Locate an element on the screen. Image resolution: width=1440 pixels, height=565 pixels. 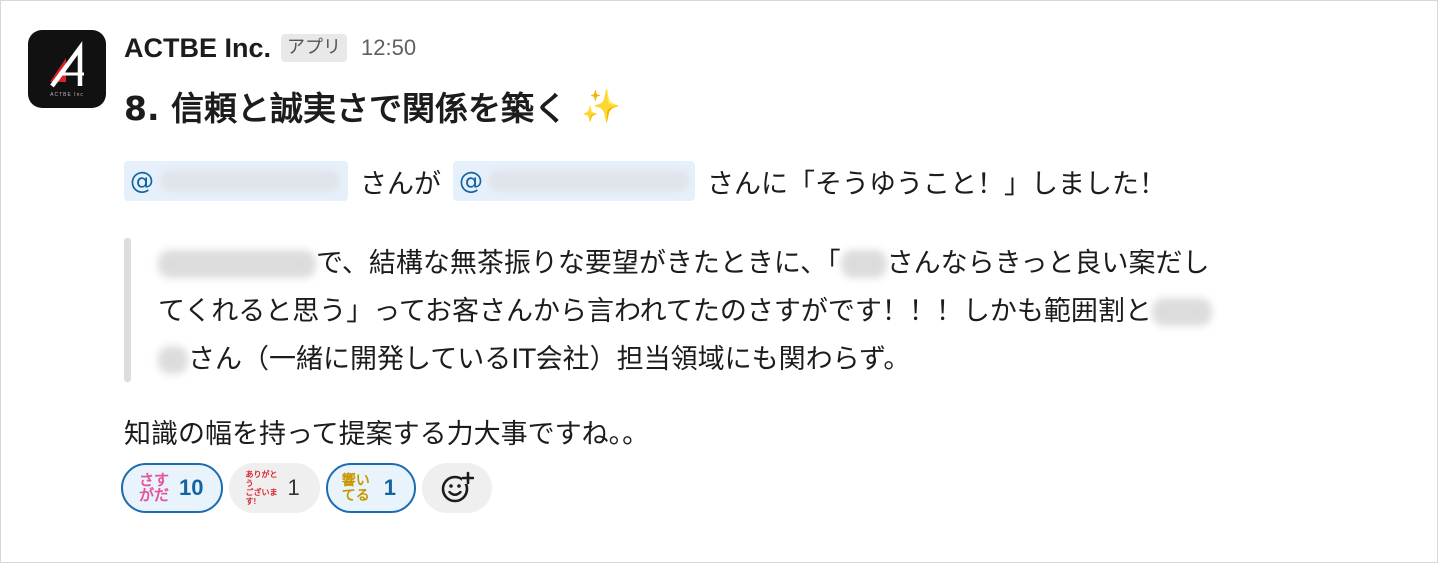
quote-text: で、結構な無茶振りな要望がきたときに、「 is located at coordinates (578, 263).